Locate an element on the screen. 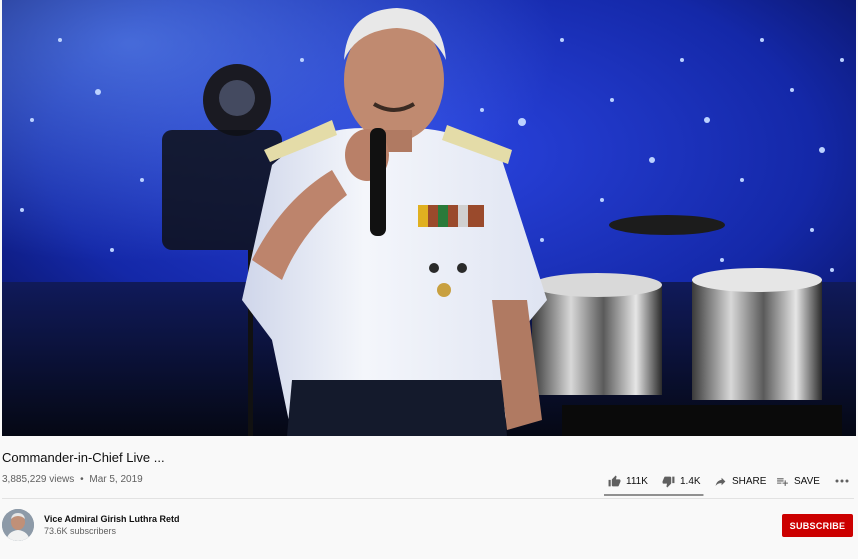 This screenshot has height=559, width=858. video-meta: 3,885,229 views • Mar 5, 2019 is located at coordinates (72, 479).